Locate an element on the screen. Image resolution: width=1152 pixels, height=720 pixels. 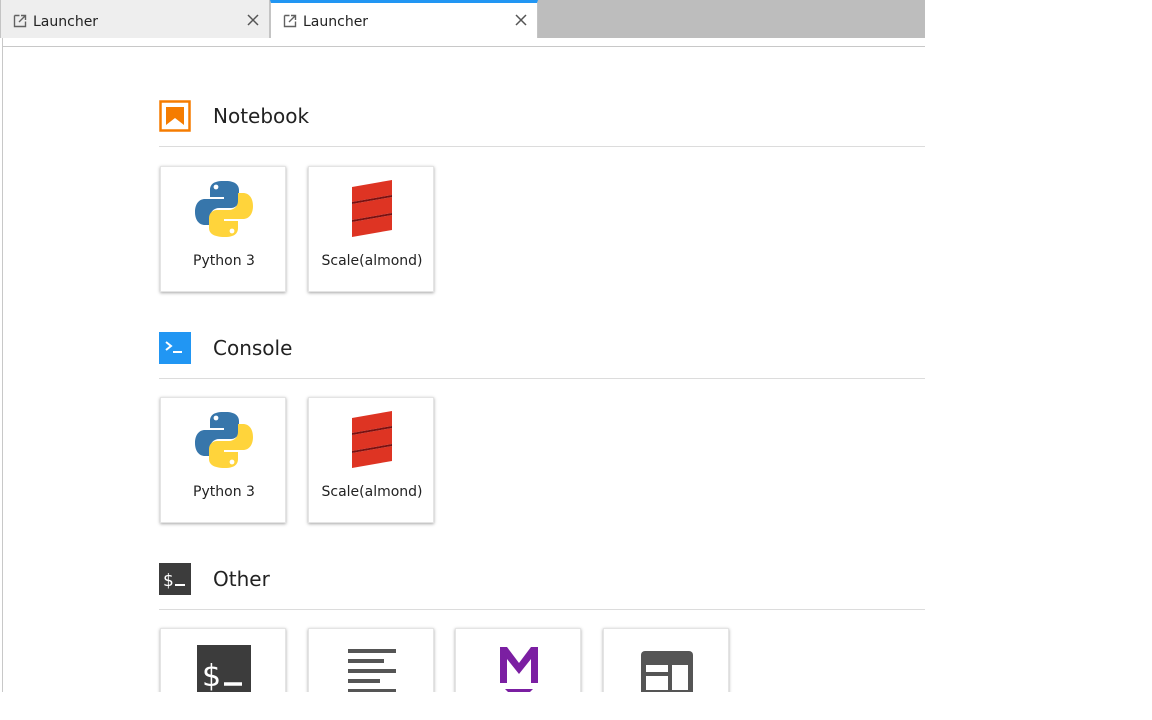
launcher-card-console-python3: Python 3 is located at coordinates (223, 460).